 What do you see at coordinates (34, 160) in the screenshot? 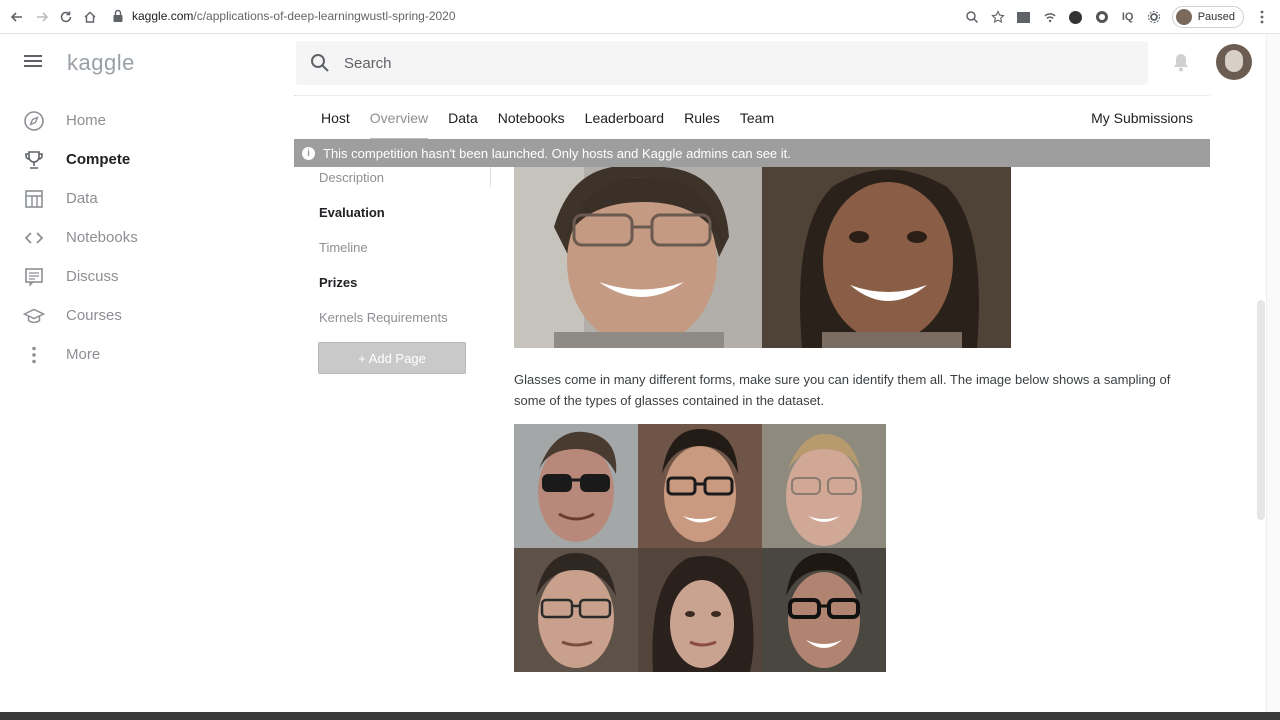
I see `trophy-icon` at bounding box center [34, 160].